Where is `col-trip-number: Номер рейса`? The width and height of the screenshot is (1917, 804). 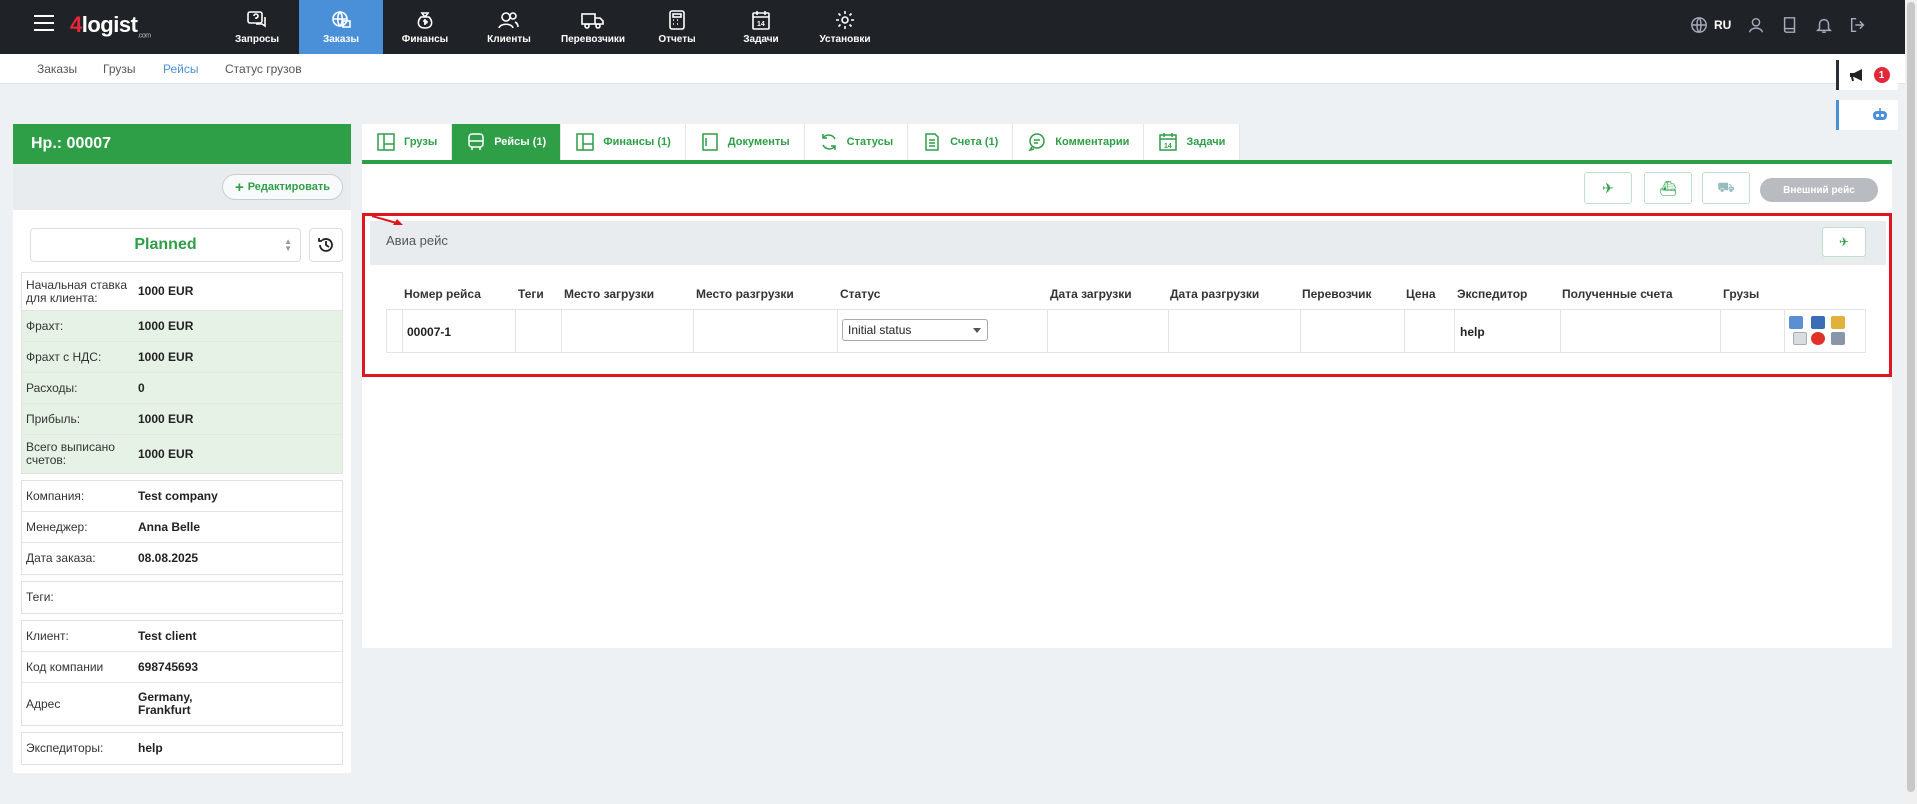
col-trip-number: Номер рейса is located at coordinates (442, 294).